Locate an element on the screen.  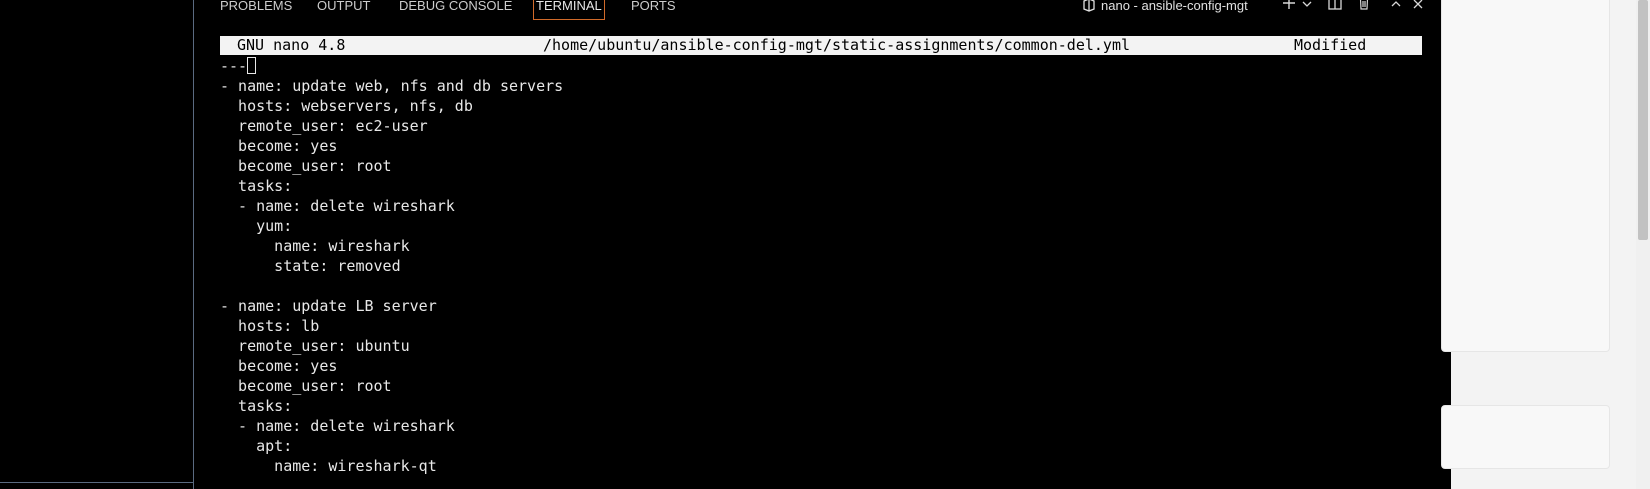
code-line: remote_user: ec2-user is located at coordinates (391, 126).